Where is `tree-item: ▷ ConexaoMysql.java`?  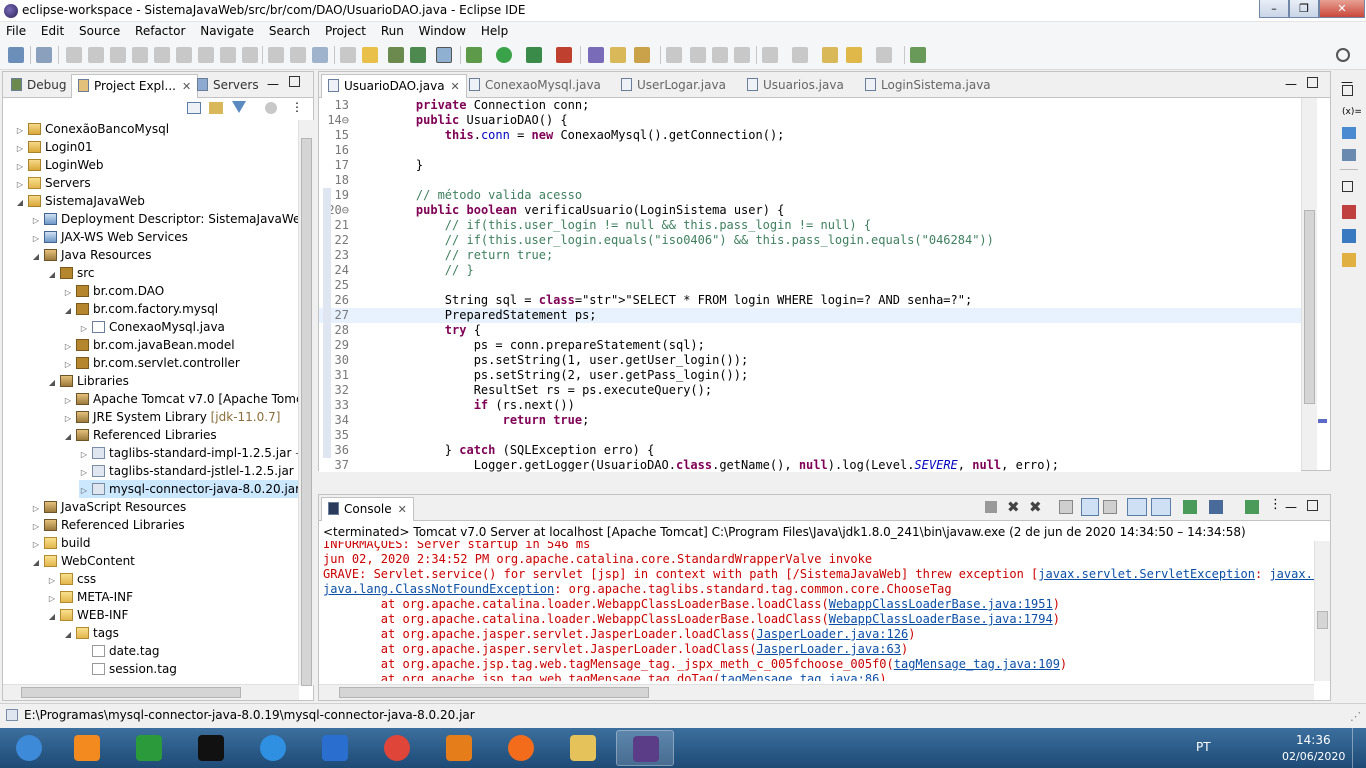
tree-item: ▷ ConexaoMysql.java is located at coordinates (152, 327).